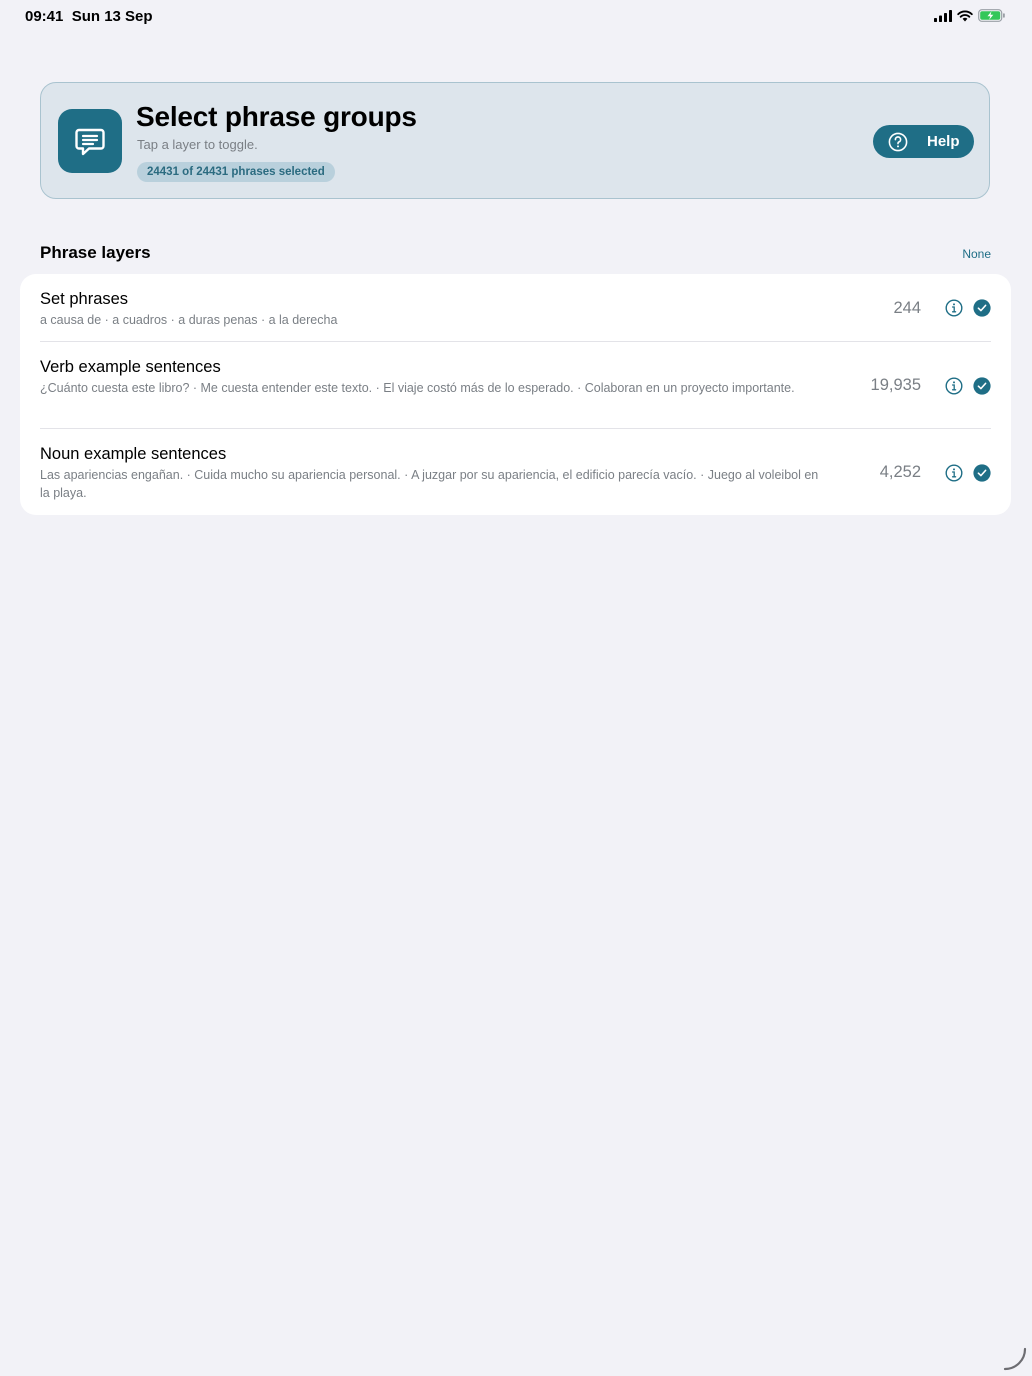 The image size is (1032, 1376). Describe the element at coordinates (84, 299) in the screenshot. I see `layer-title: Set phrases` at that location.